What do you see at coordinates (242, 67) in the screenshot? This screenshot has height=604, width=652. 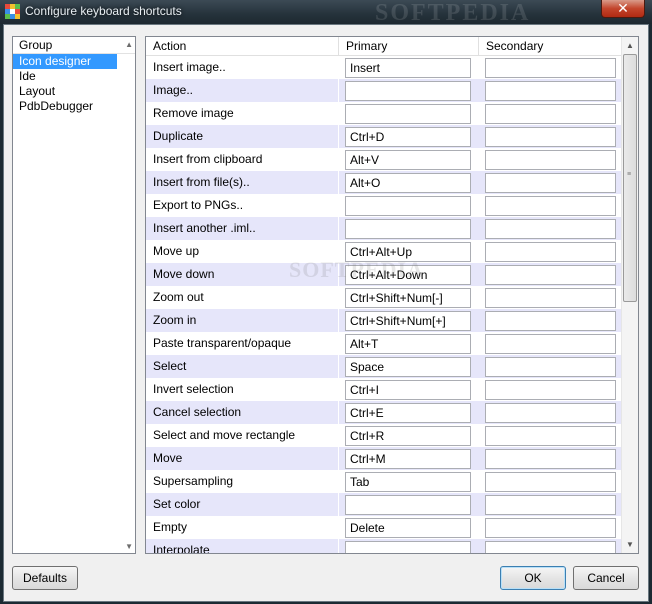 I see `action-label: Insert image..` at bounding box center [242, 67].